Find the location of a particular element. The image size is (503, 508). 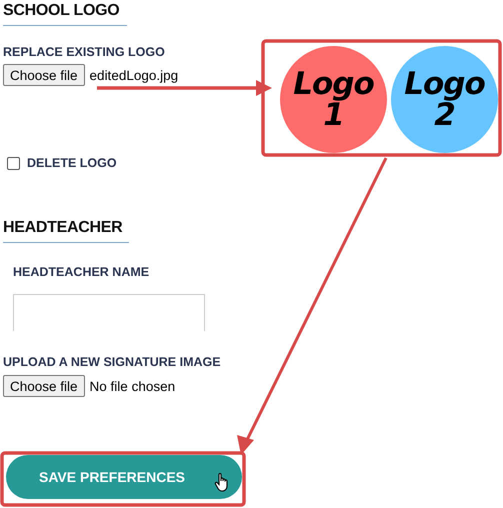

name-input-field is located at coordinates (109, 312).